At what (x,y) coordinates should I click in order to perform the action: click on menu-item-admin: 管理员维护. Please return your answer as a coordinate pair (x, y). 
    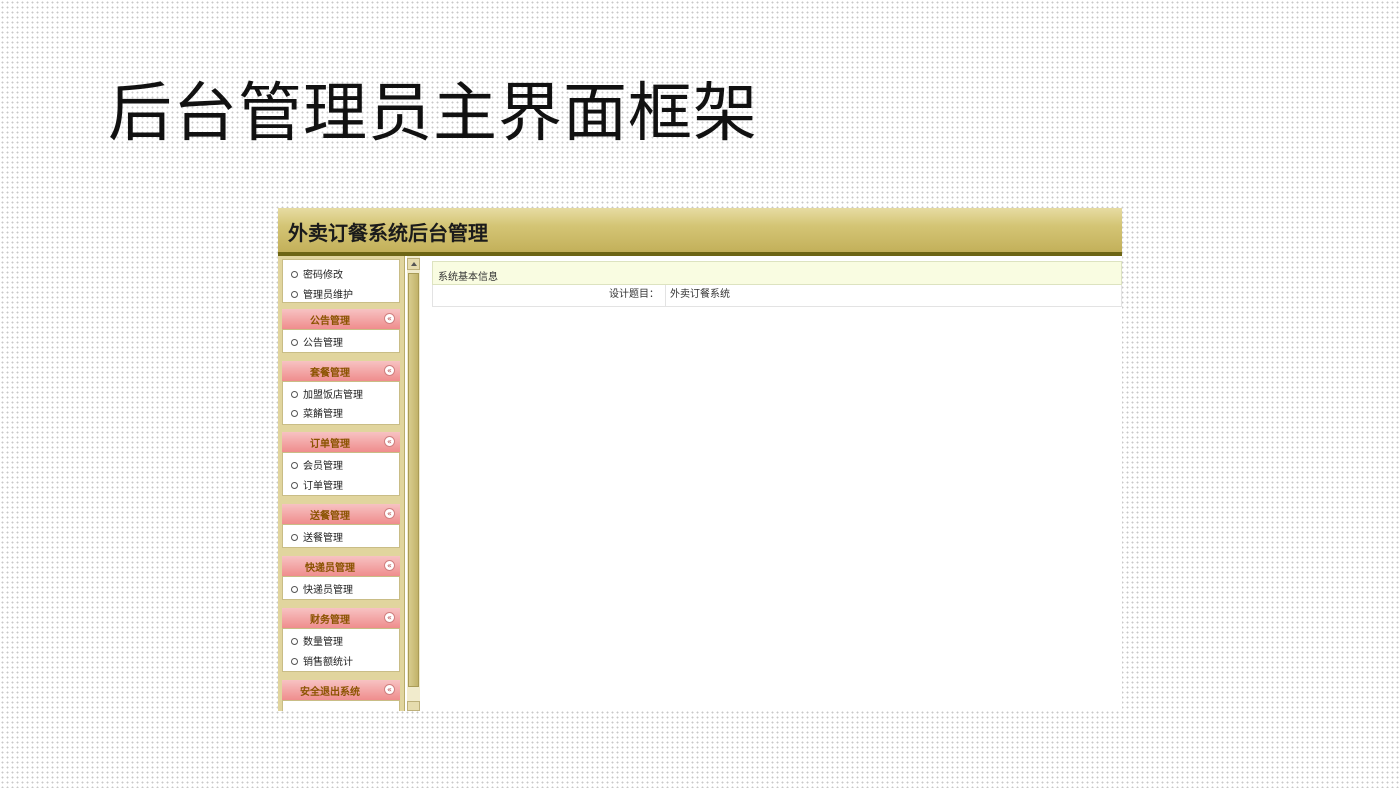
    Looking at the image, I should click on (322, 294).